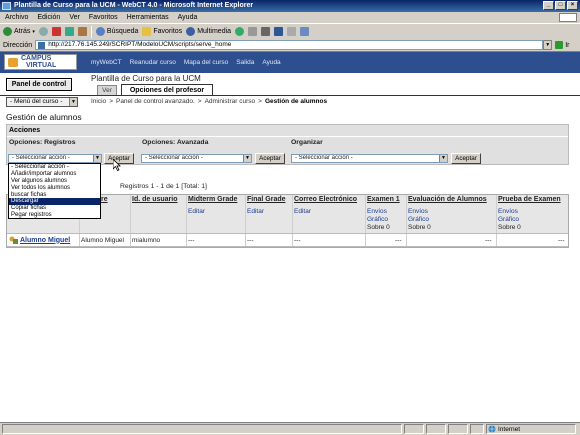  Describe the element at coordinates (116, 31) in the screenshot. I see `search-button: Búsqueda` at that location.